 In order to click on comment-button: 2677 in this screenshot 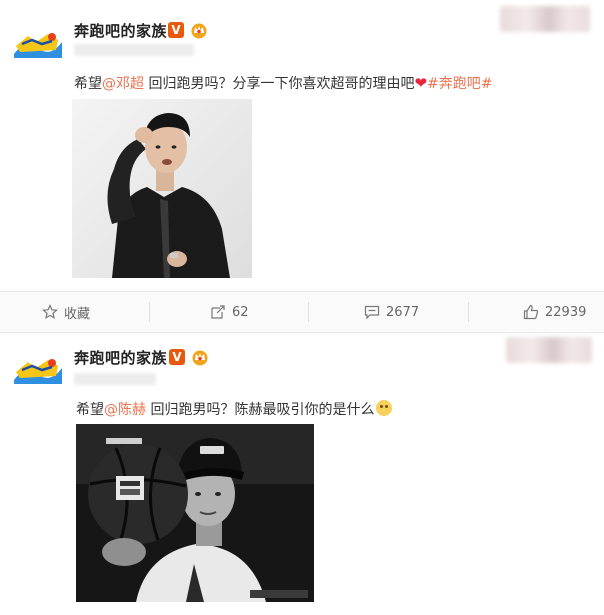, I will do `click(391, 312)`.